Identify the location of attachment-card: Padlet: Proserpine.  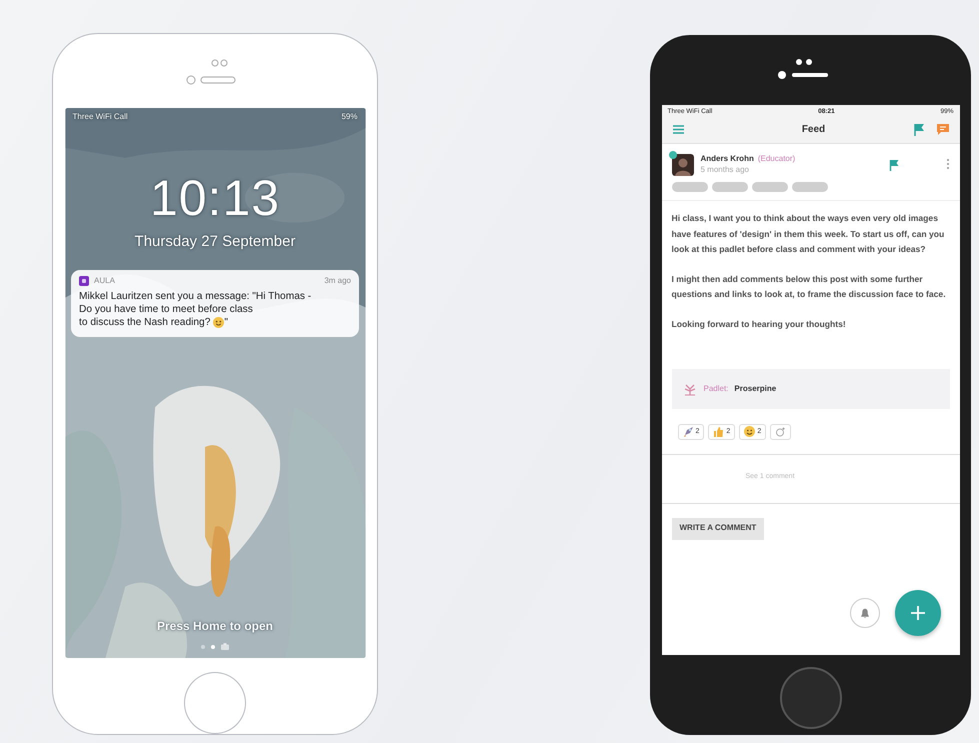
(811, 388).